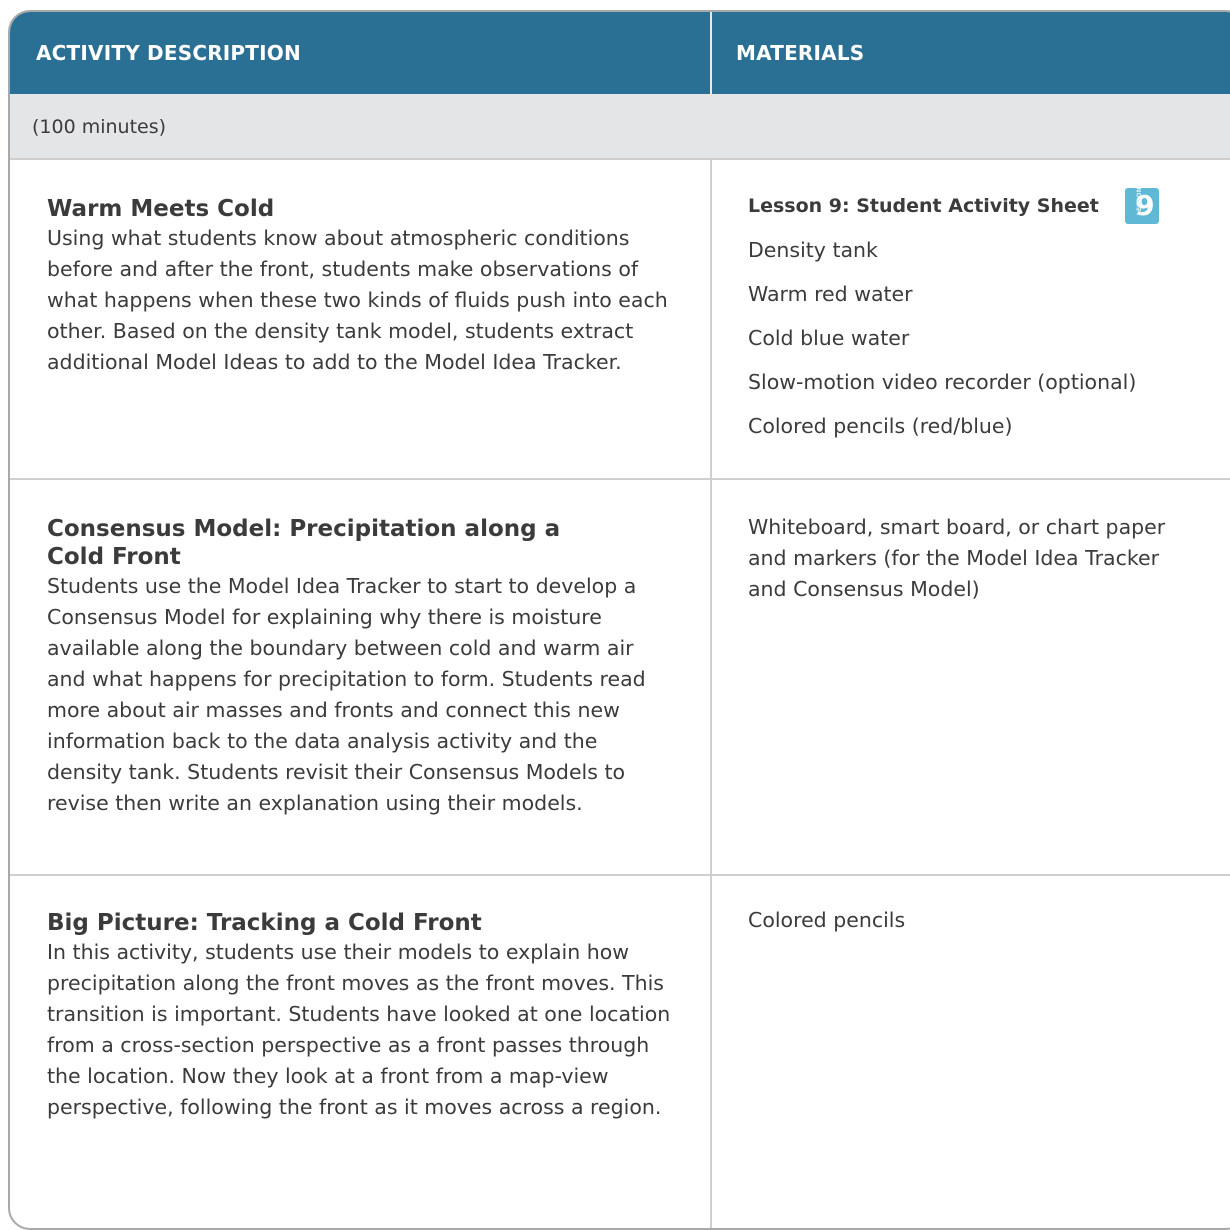  Describe the element at coordinates (264, 923) in the screenshot. I see `activity-title: Big Picture: Tracking a Cold Front` at that location.